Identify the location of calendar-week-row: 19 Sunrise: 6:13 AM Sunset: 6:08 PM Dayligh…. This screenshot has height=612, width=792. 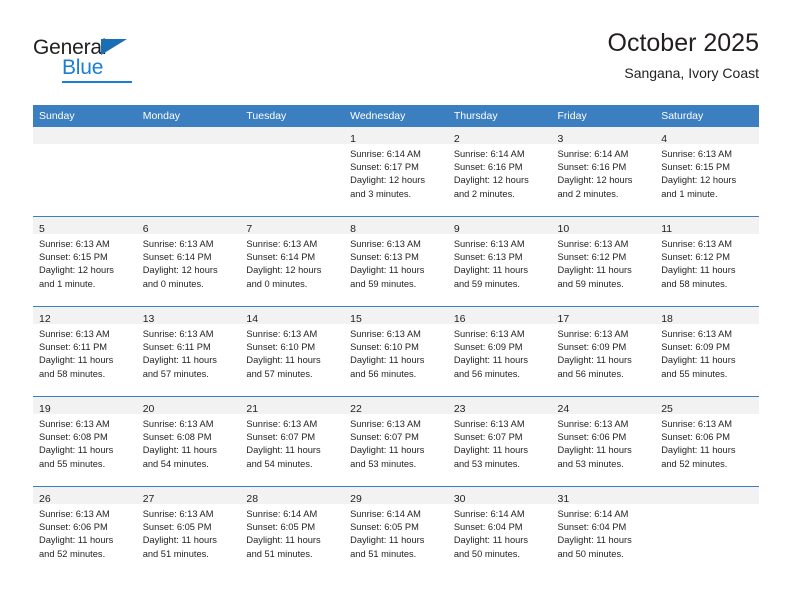
(396, 441).